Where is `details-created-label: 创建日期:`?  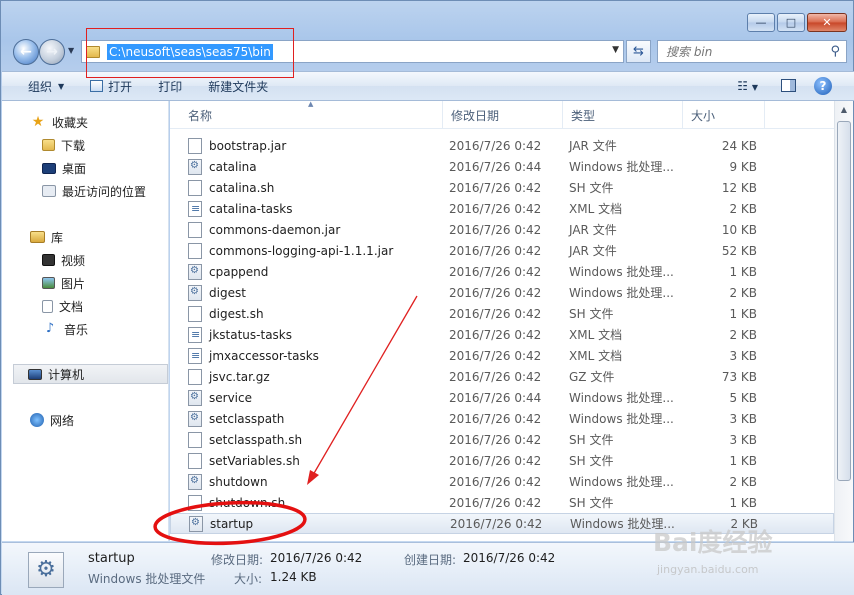 details-created-label: 创建日期: is located at coordinates (430, 560).